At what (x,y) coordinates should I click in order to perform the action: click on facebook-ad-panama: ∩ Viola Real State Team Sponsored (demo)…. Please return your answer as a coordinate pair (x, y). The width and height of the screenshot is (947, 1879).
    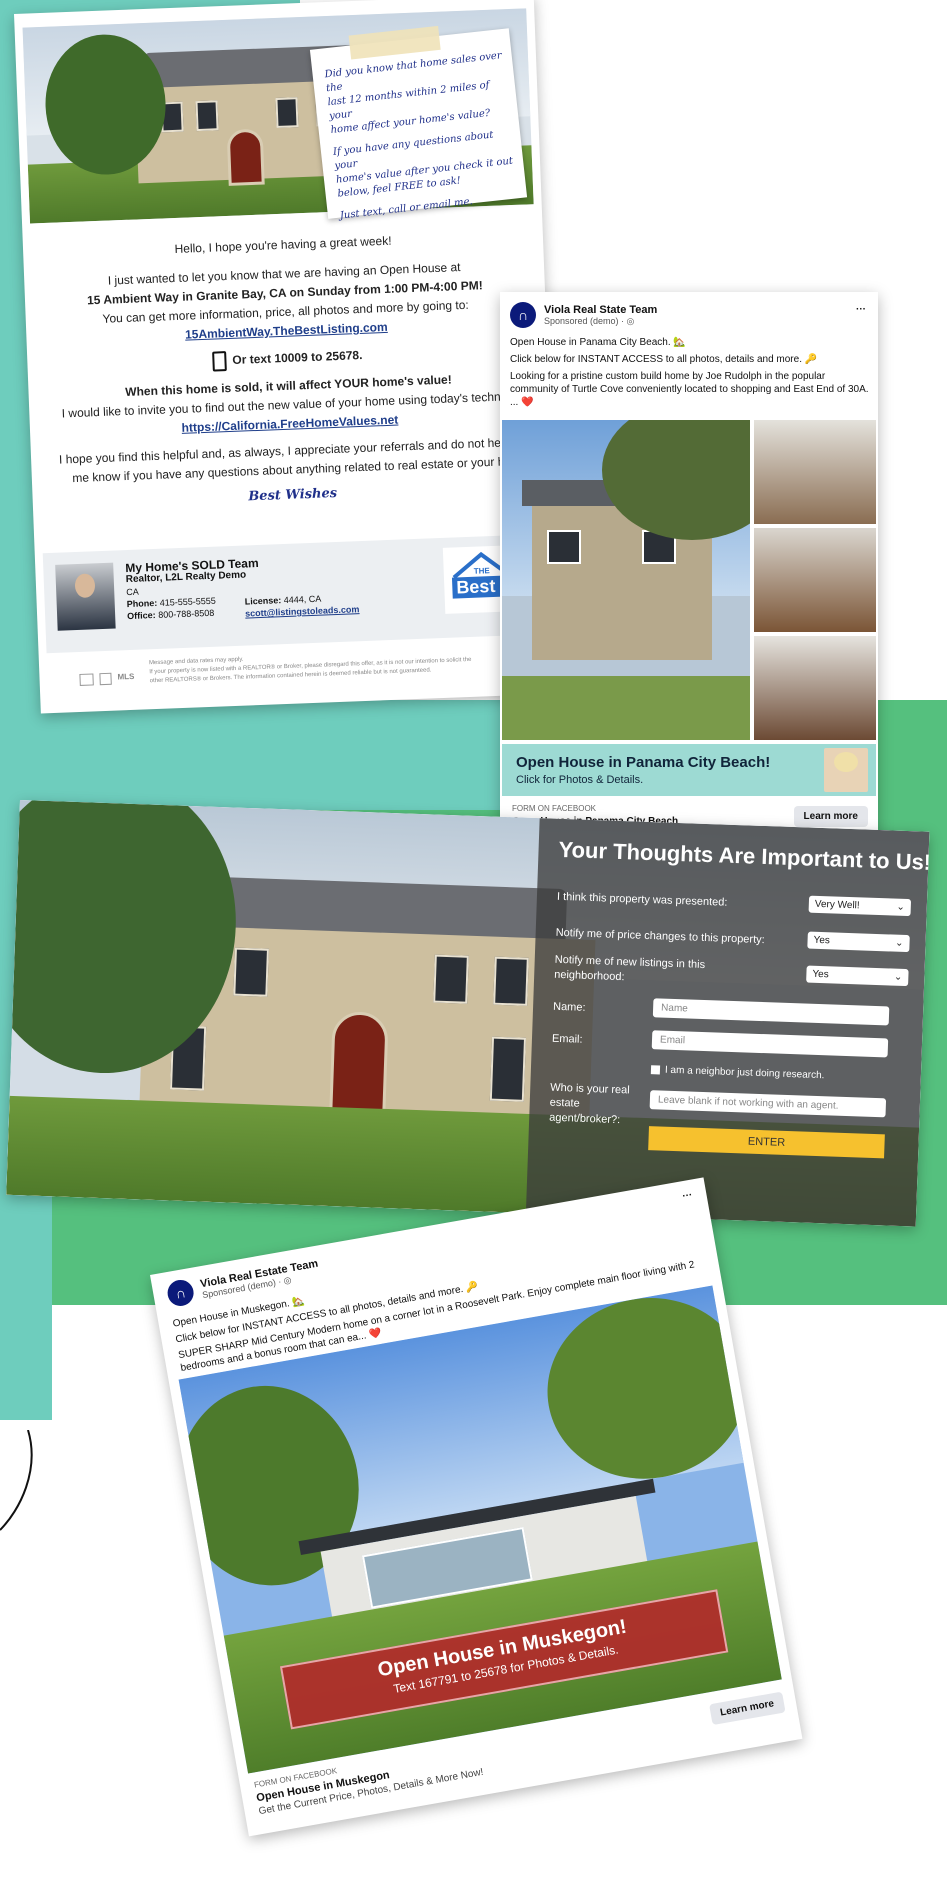
    Looking at the image, I should click on (689, 566).